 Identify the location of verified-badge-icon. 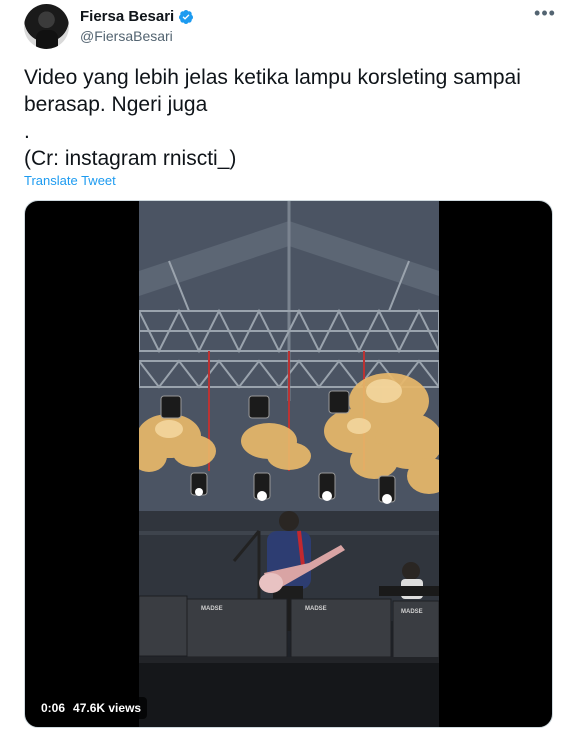
(186, 16).